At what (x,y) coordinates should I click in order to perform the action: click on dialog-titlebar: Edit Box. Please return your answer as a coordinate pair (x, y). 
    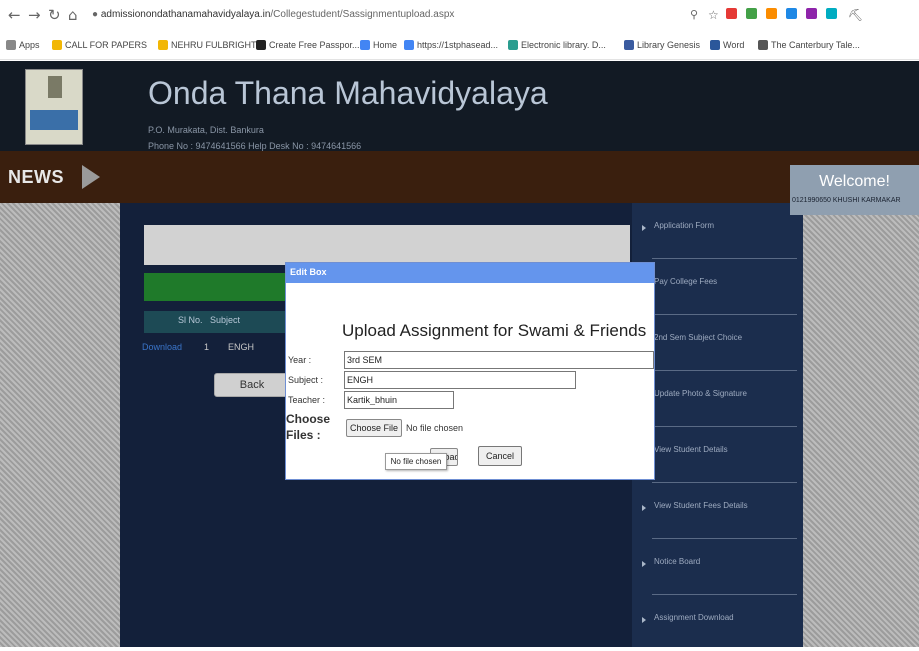
    Looking at the image, I should click on (470, 273).